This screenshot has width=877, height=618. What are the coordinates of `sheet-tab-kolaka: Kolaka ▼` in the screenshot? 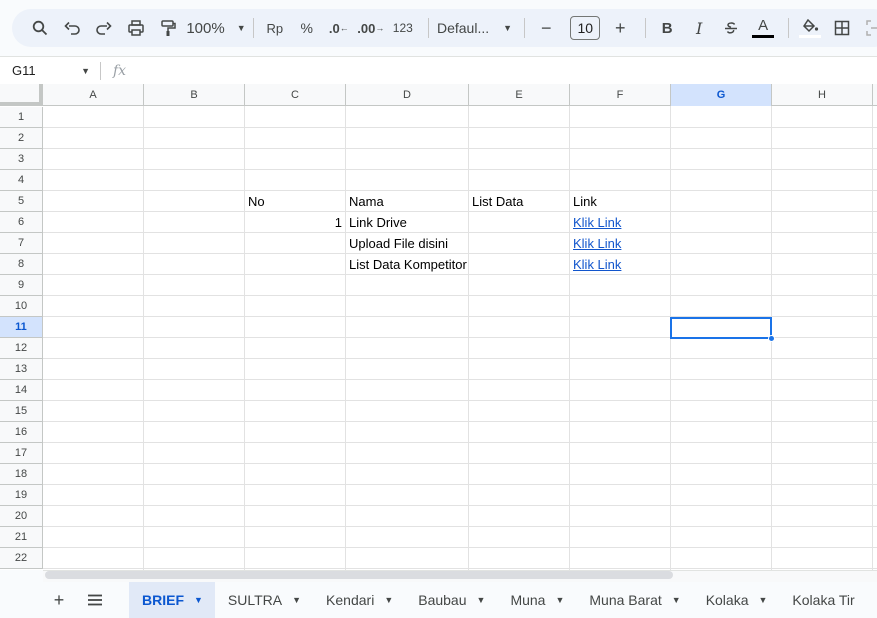 It's located at (736, 600).